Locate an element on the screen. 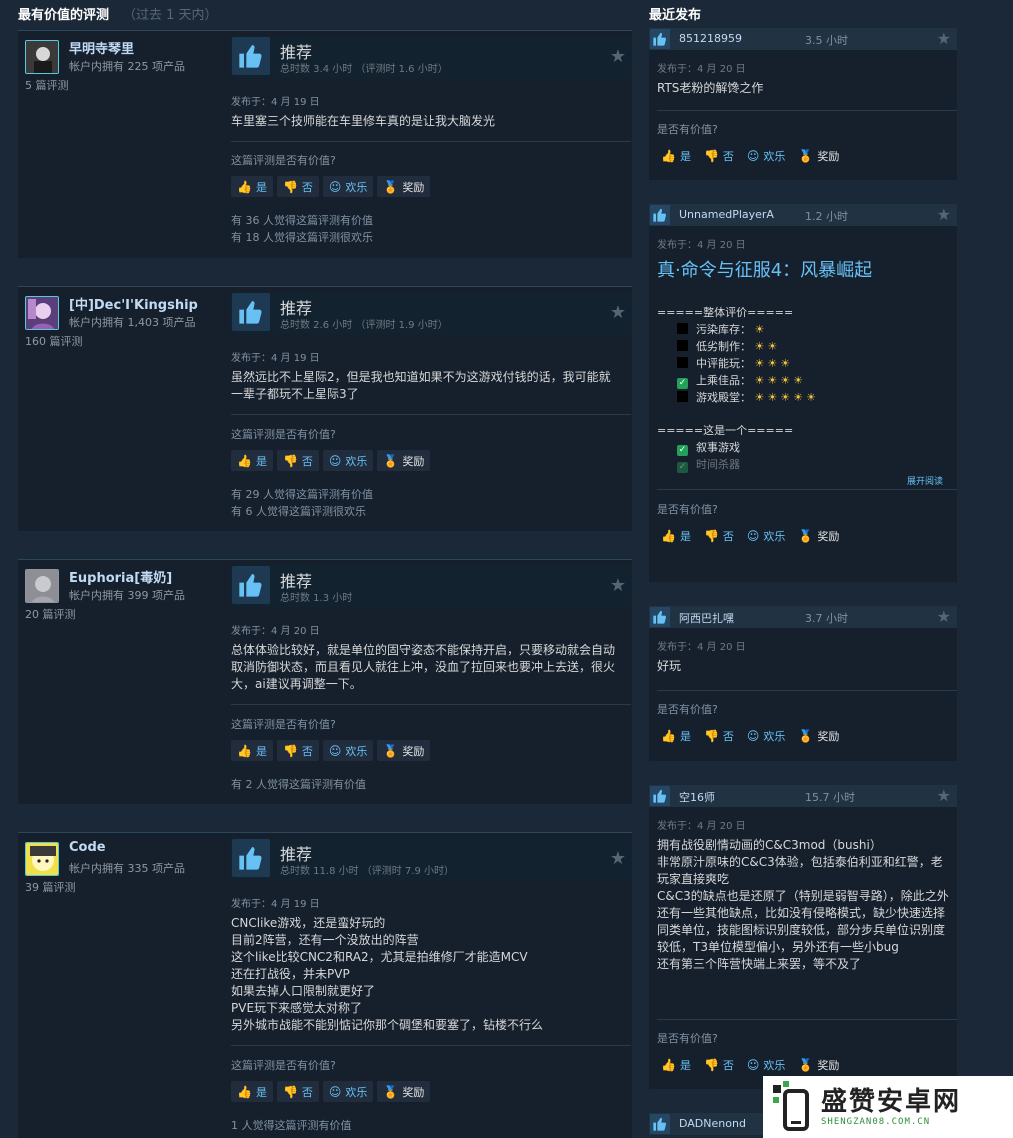 This screenshot has width=1013, height=1138. sun-icon: ☀☀☀ is located at coordinates (774, 363).